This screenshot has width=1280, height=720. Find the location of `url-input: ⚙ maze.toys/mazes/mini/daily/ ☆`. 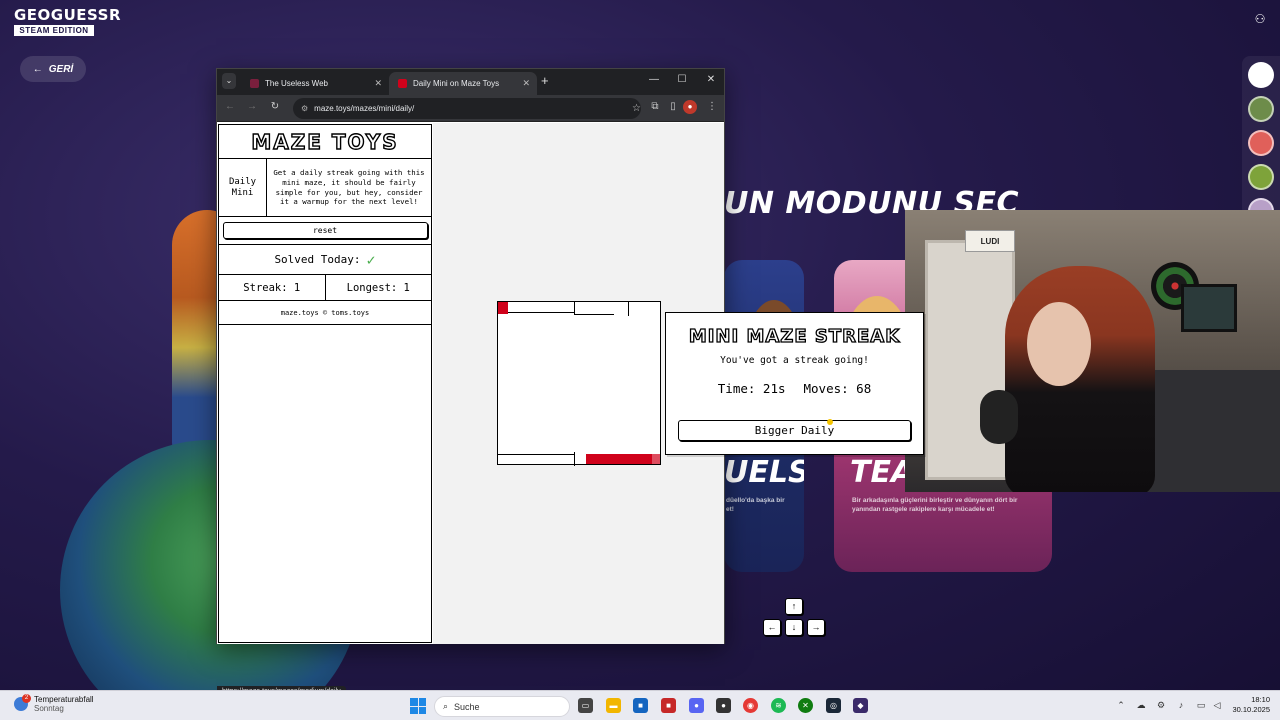

url-input: ⚙ maze.toys/mazes/mini/daily/ ☆ is located at coordinates (467, 108).